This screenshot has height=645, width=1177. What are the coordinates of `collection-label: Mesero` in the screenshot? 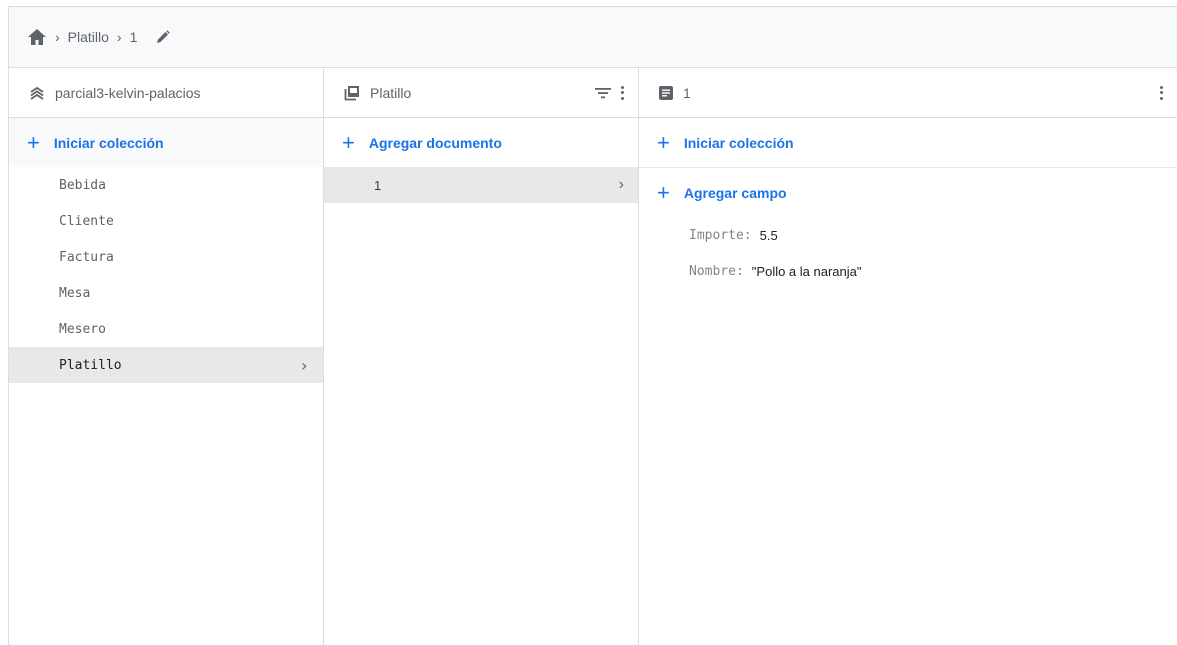 It's located at (82, 329).